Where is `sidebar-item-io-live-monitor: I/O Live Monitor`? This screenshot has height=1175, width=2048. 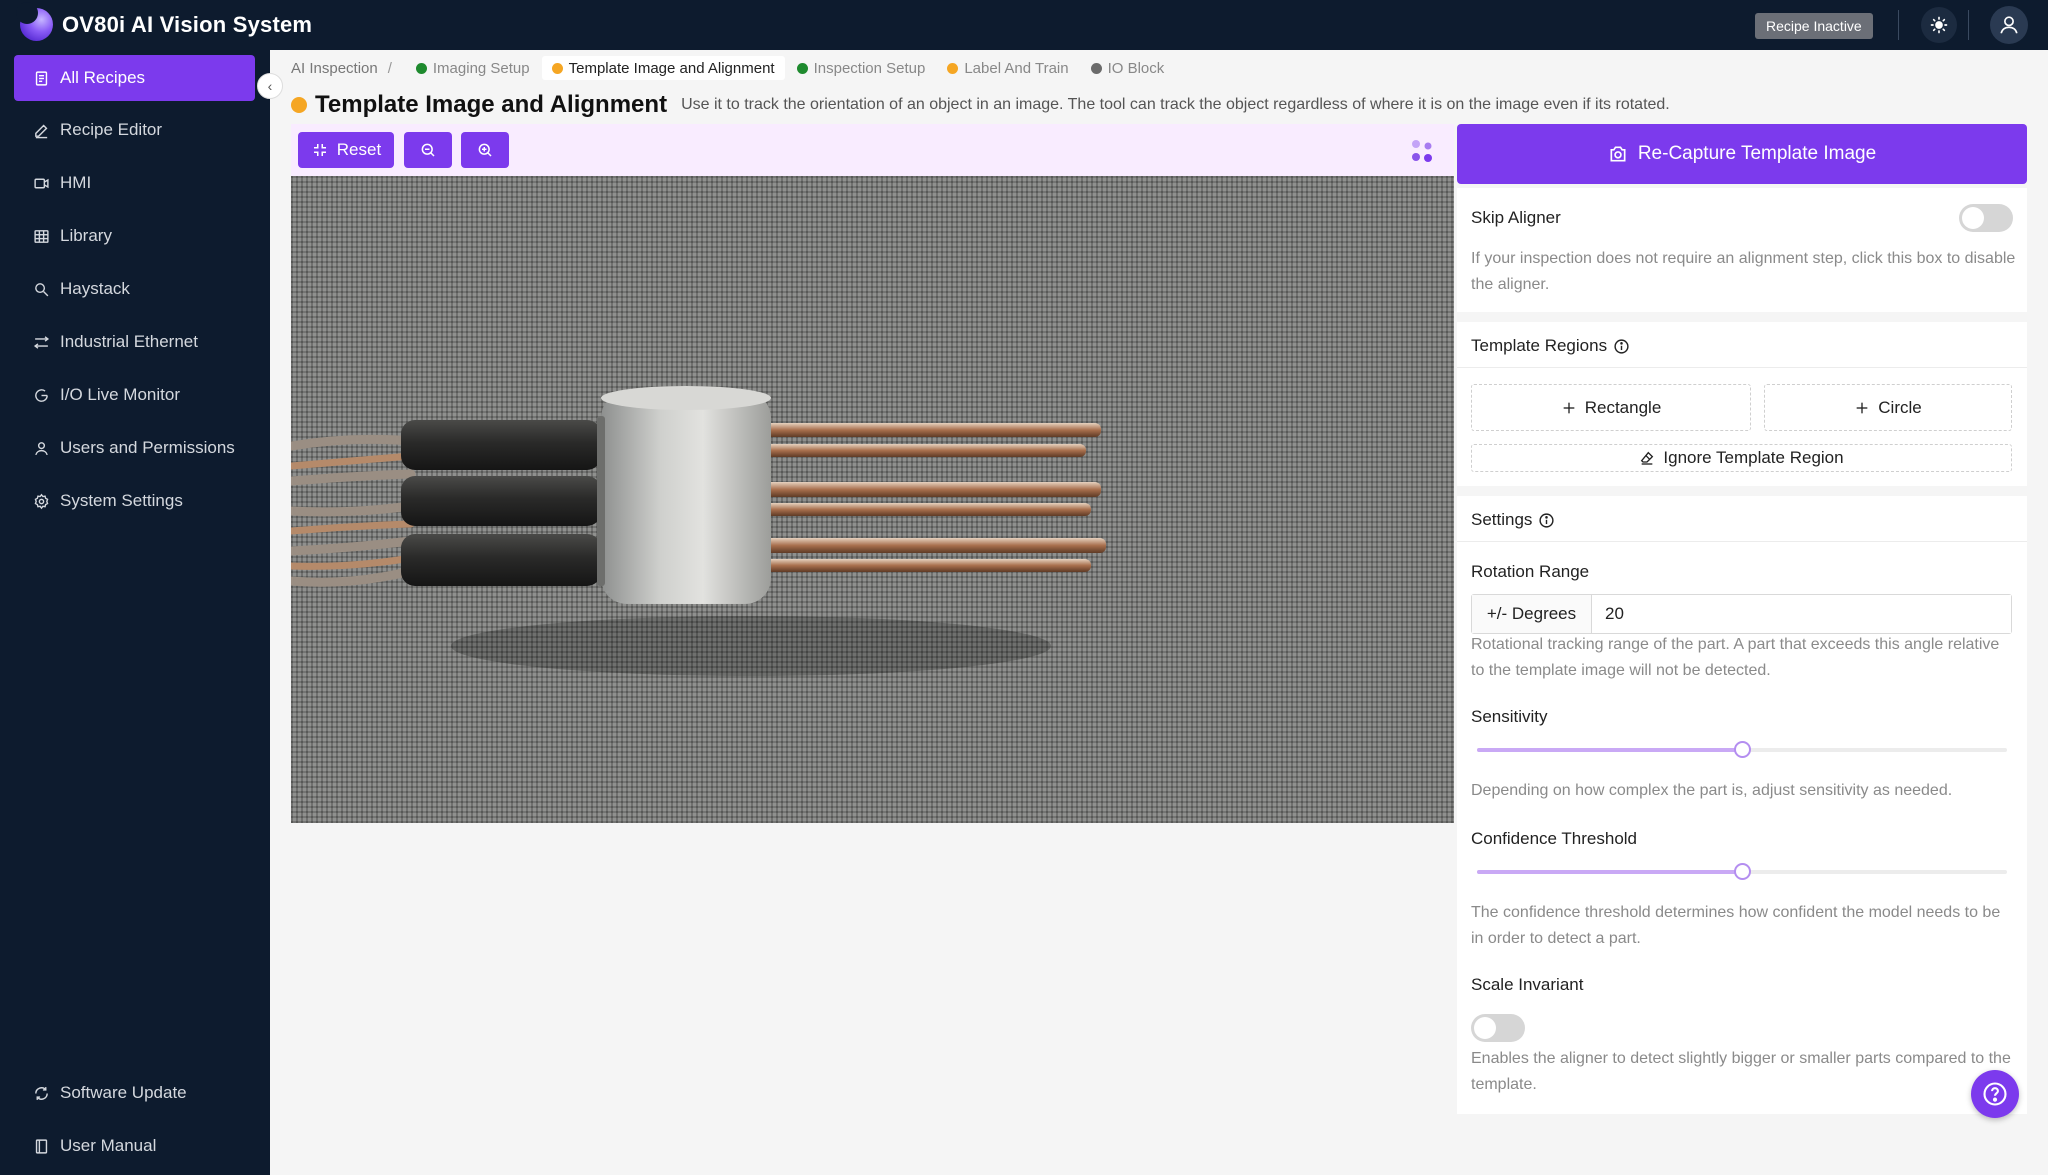 sidebar-item-io-live-monitor: I/O Live Monitor is located at coordinates (134, 395).